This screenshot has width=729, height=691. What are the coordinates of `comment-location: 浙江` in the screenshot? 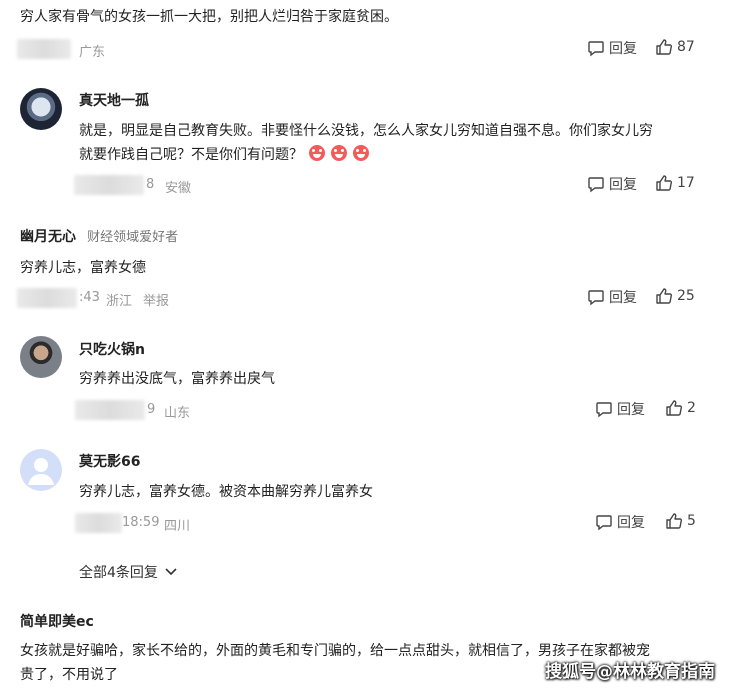 It's located at (119, 301).